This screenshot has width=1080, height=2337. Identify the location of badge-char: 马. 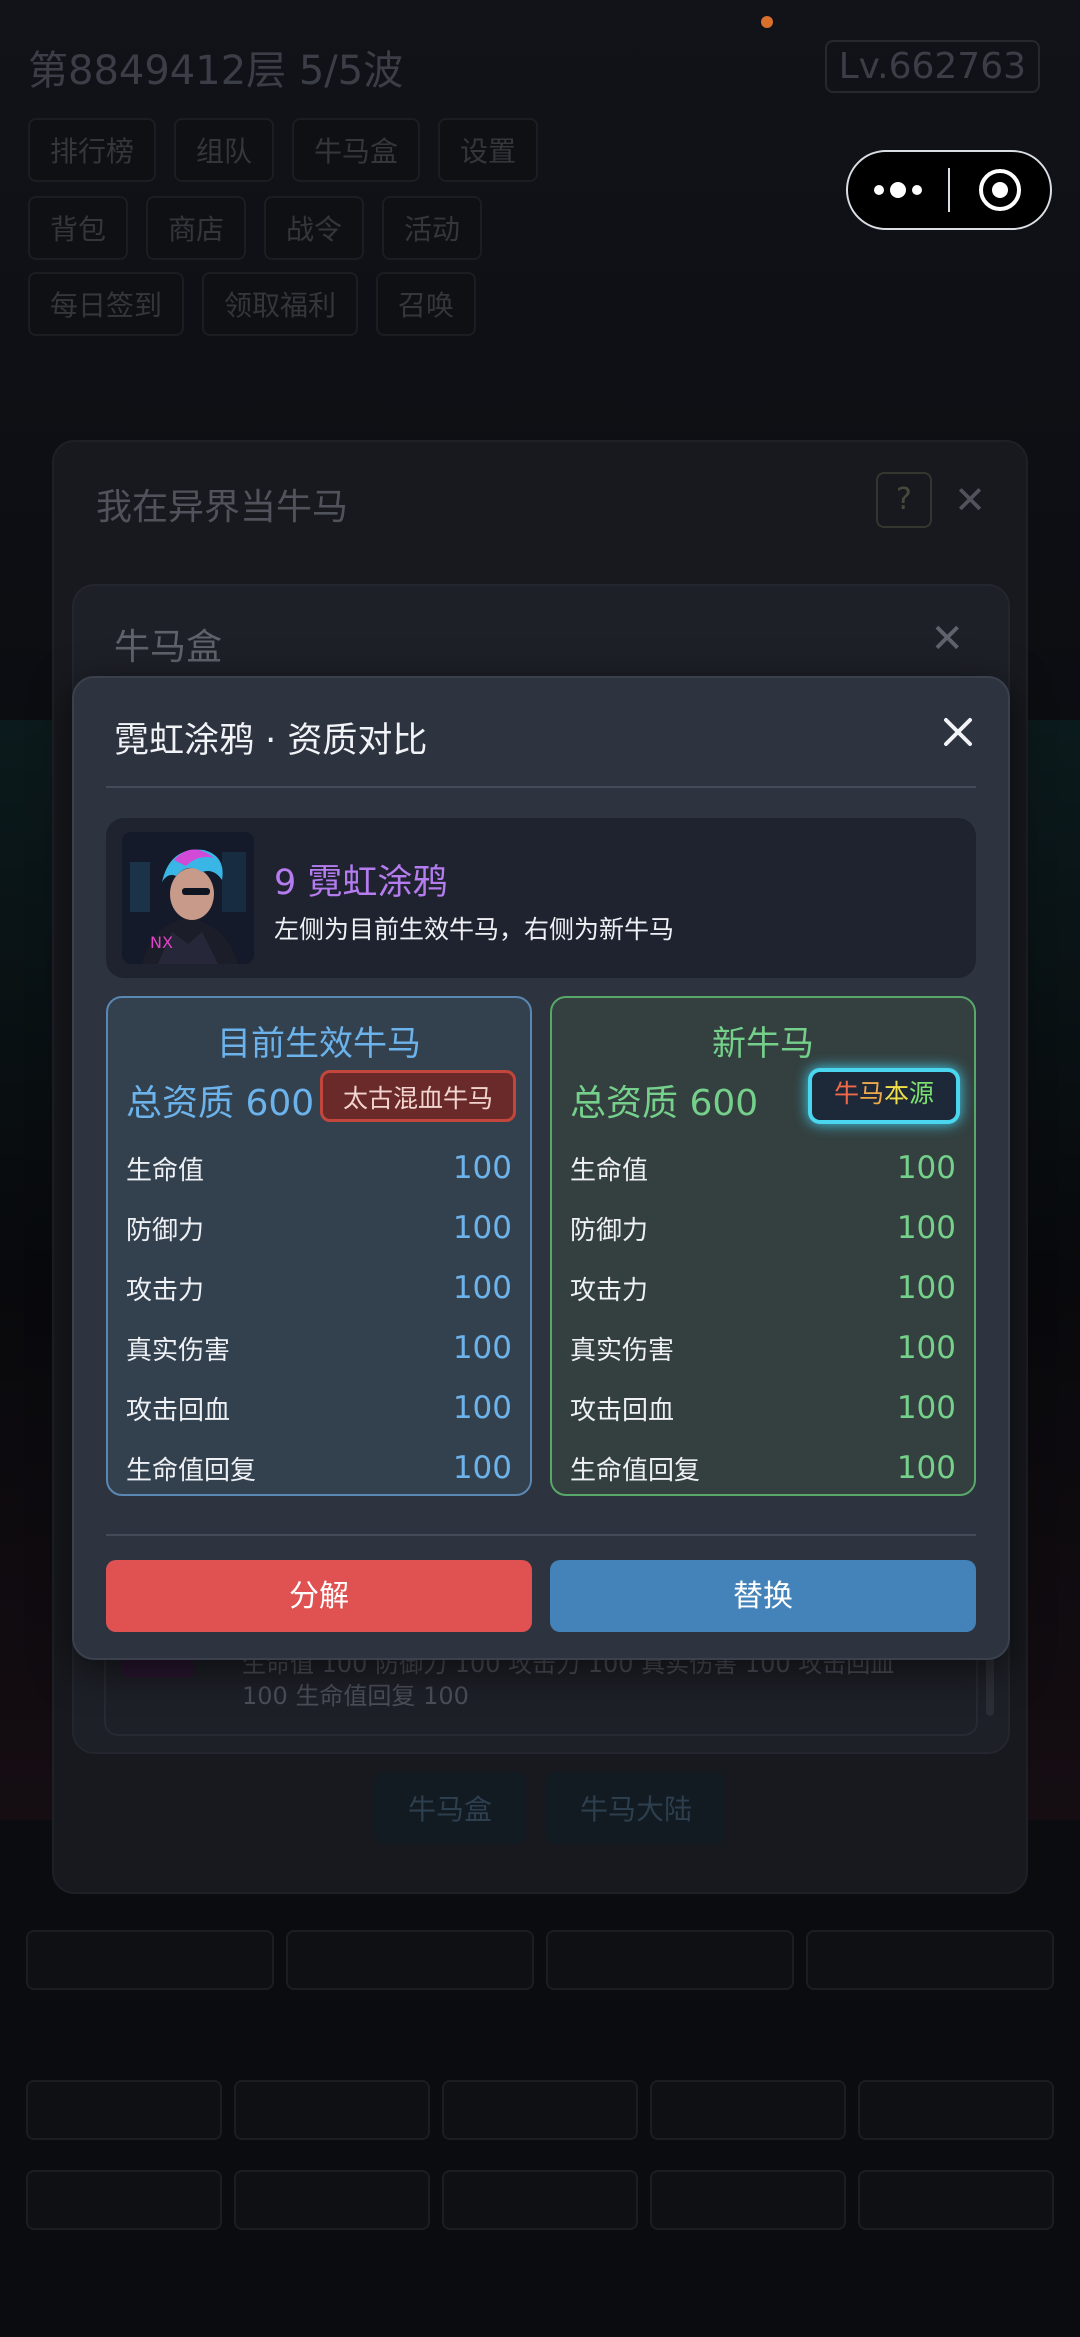
(871, 1093).